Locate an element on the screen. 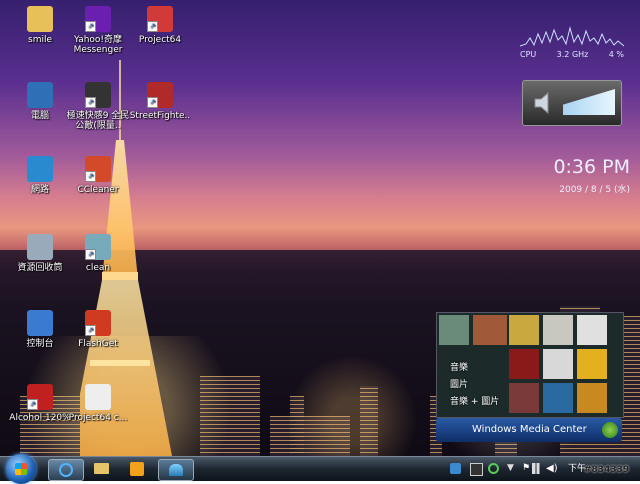 This screenshot has height=484, width=640. desktop-icon-label: 電腦 is located at coordinates (39, 116).